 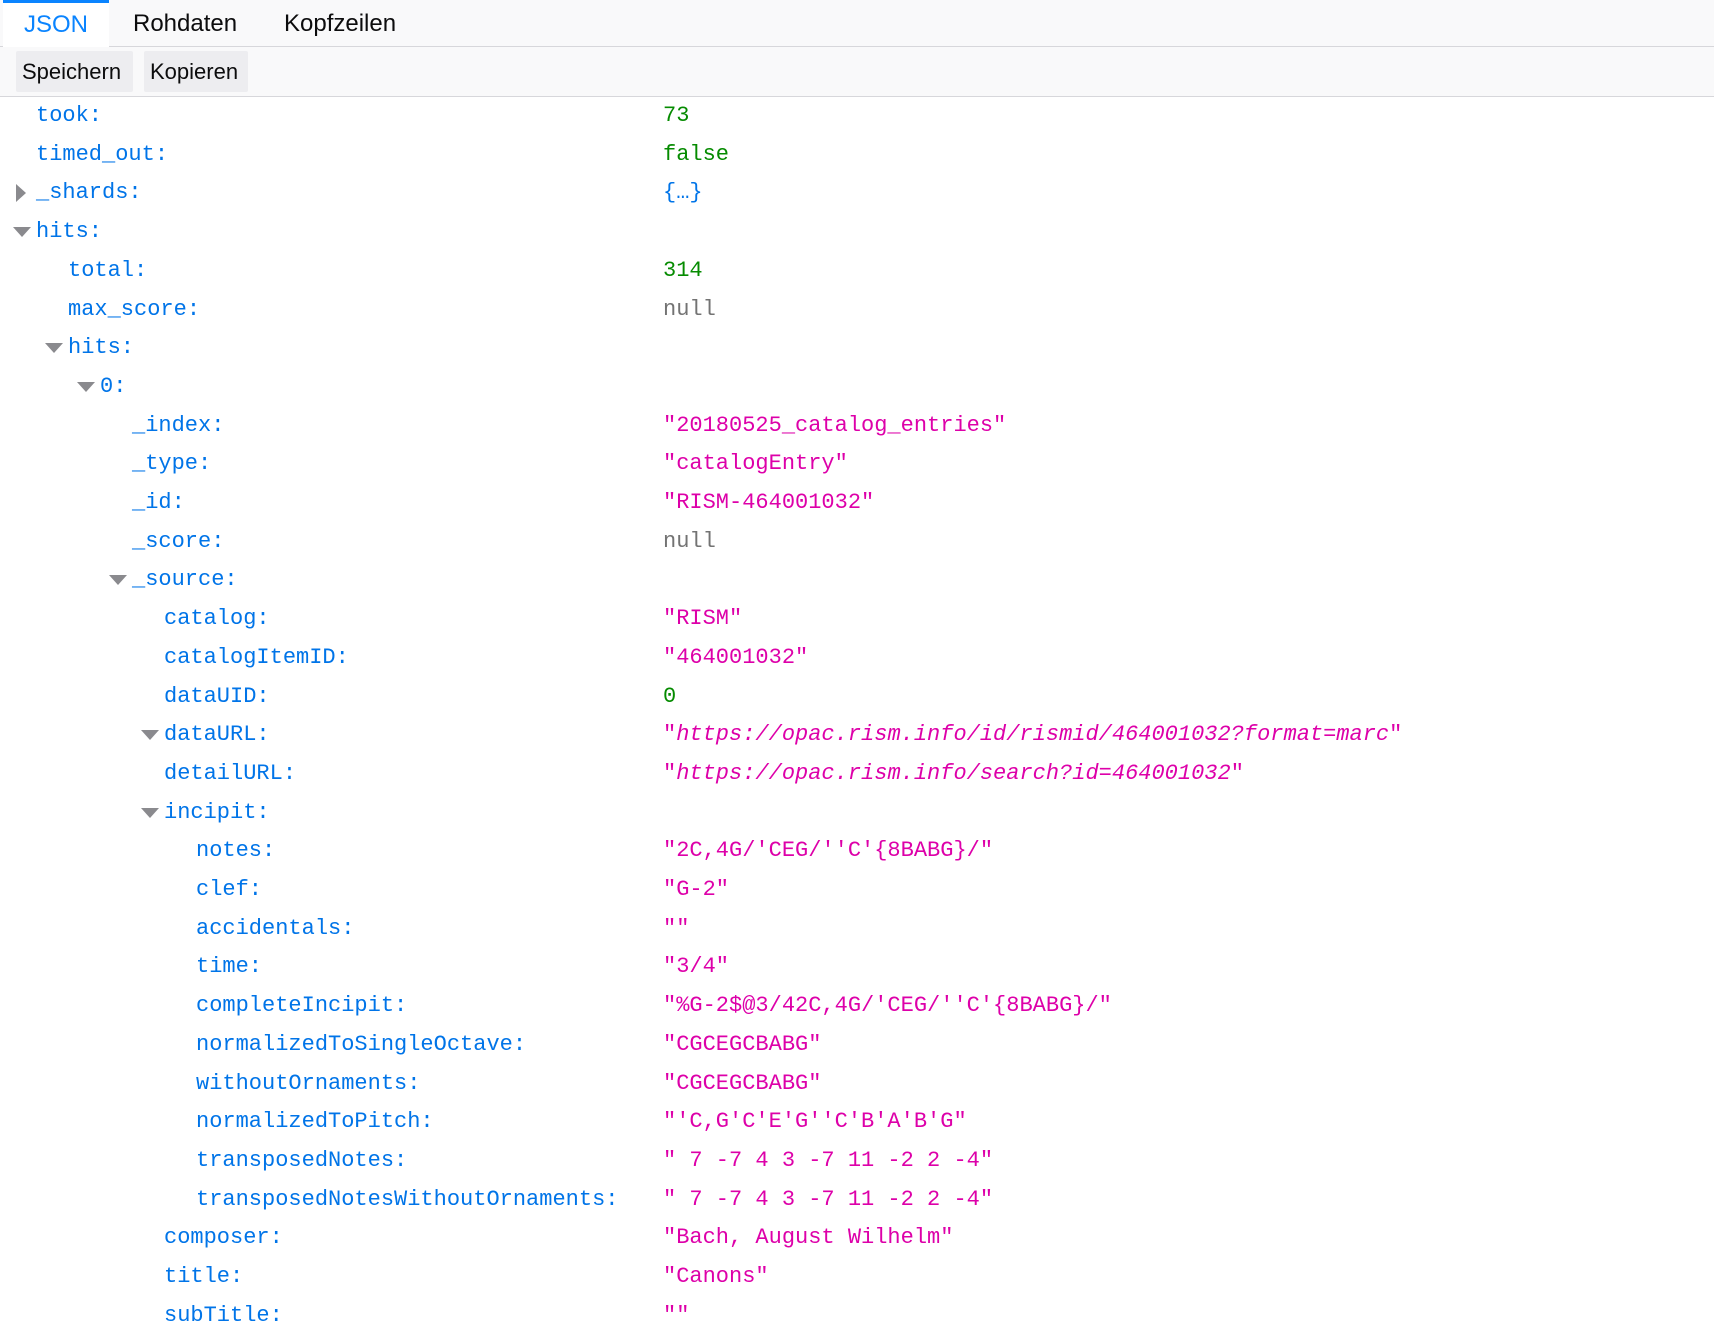 I want to click on json-value: "Canons", so click(x=716, y=1276).